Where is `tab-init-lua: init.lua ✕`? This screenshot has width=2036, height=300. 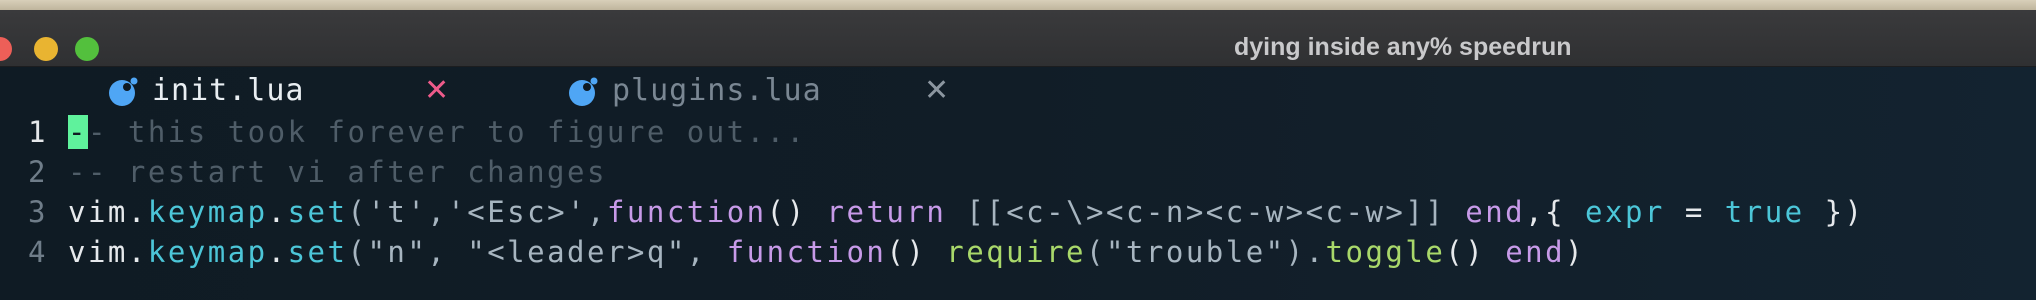
tab-init-lua: init.lua ✕ is located at coordinates (283, 93).